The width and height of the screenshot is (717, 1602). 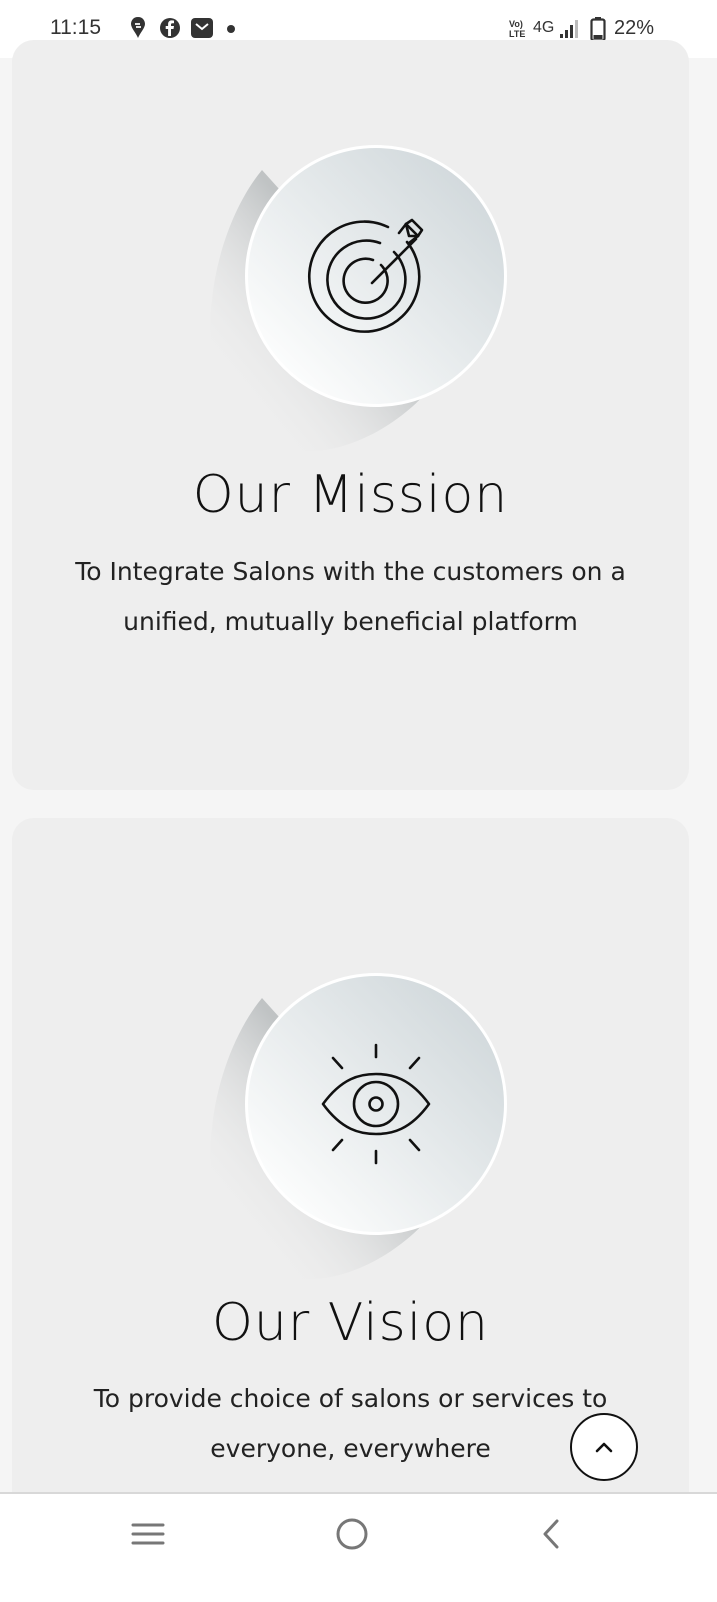 I want to click on volte-icon: Vo) LTE, so click(x=517, y=29).